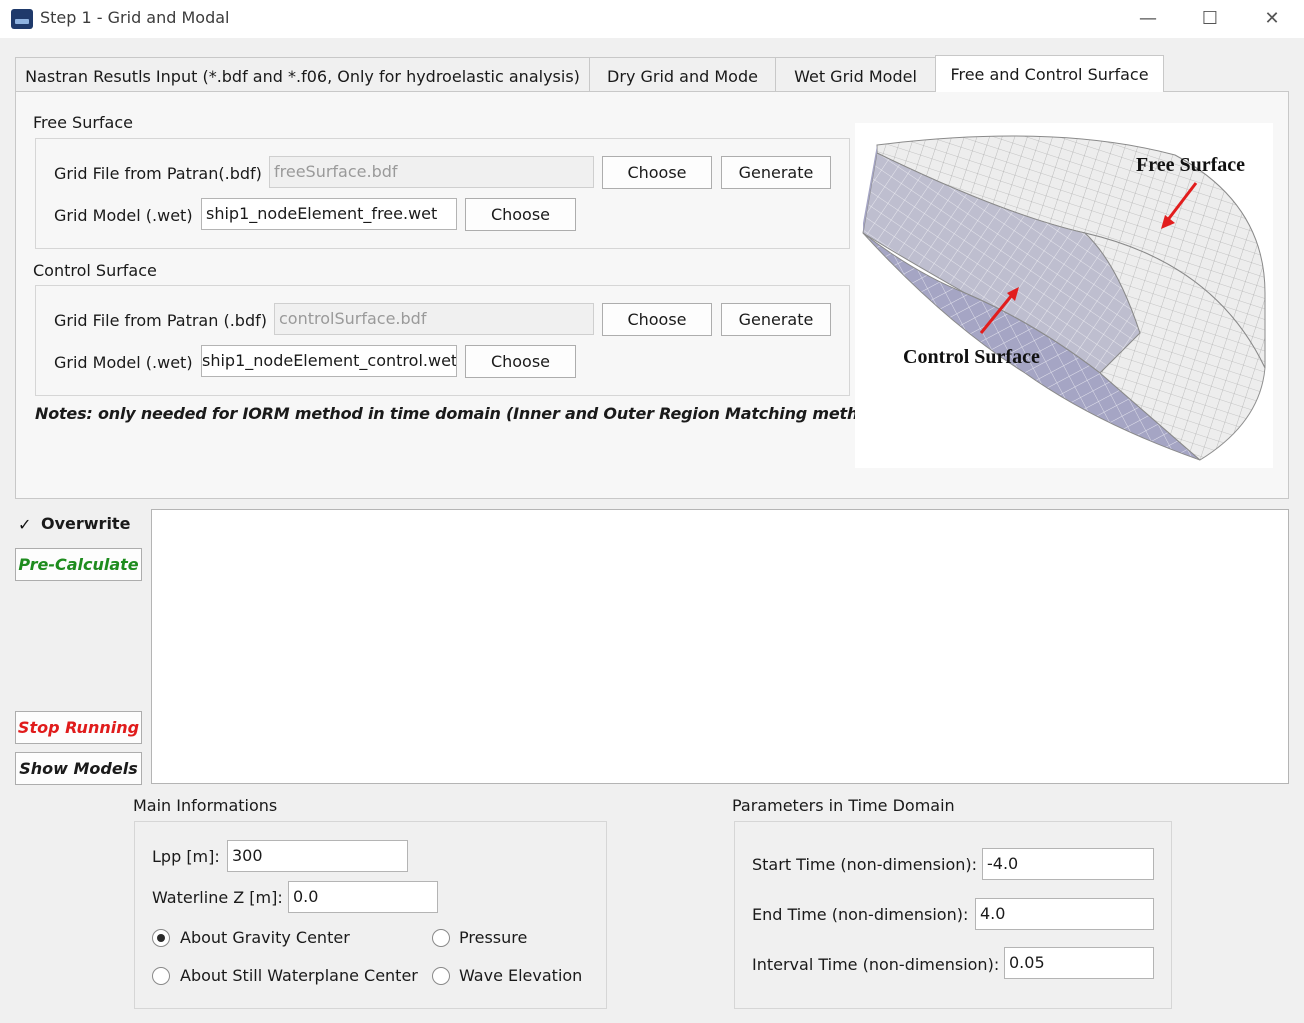  What do you see at coordinates (161, 976) in the screenshot?
I see `waterplane-center-radio` at bounding box center [161, 976].